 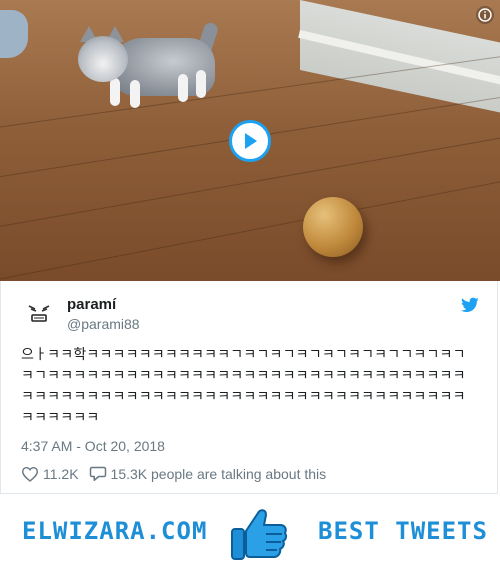 What do you see at coordinates (103, 59) in the screenshot?
I see `cat-head` at bounding box center [103, 59].